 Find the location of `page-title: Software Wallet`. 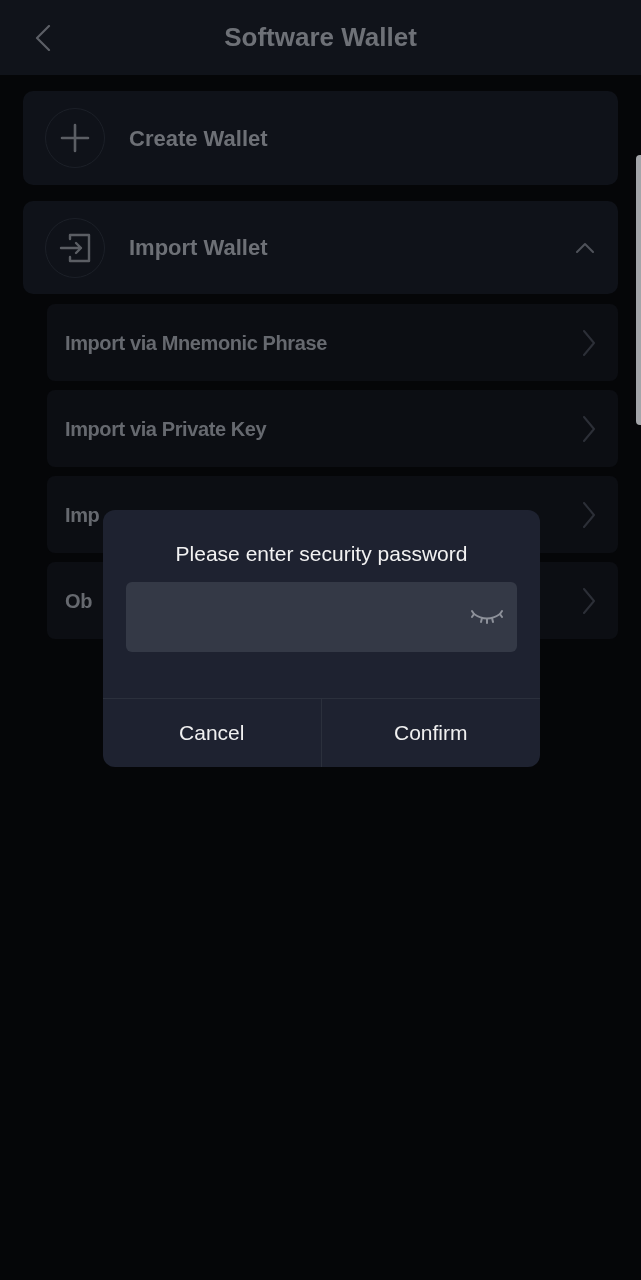

page-title: Software Wallet is located at coordinates (320, 37).